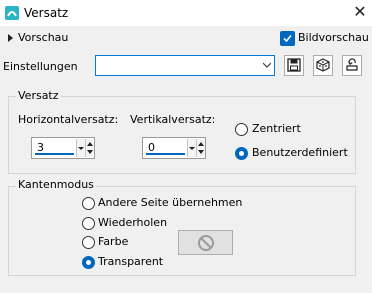 This screenshot has width=372, height=293. Describe the element at coordinates (300, 152) in the screenshot. I see `radio-custom-label: Benutzerdefiniert` at that location.